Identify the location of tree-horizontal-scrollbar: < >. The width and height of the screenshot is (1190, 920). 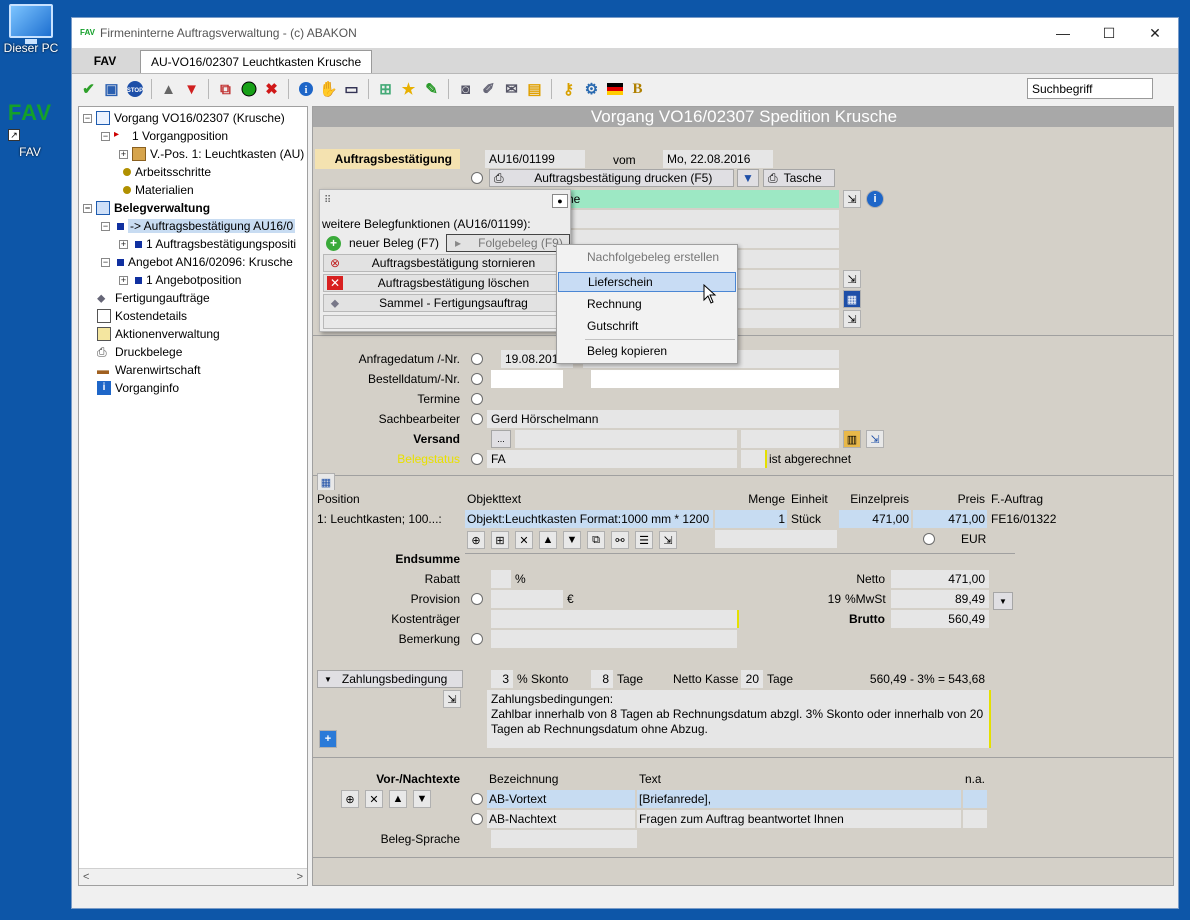
(193, 876).